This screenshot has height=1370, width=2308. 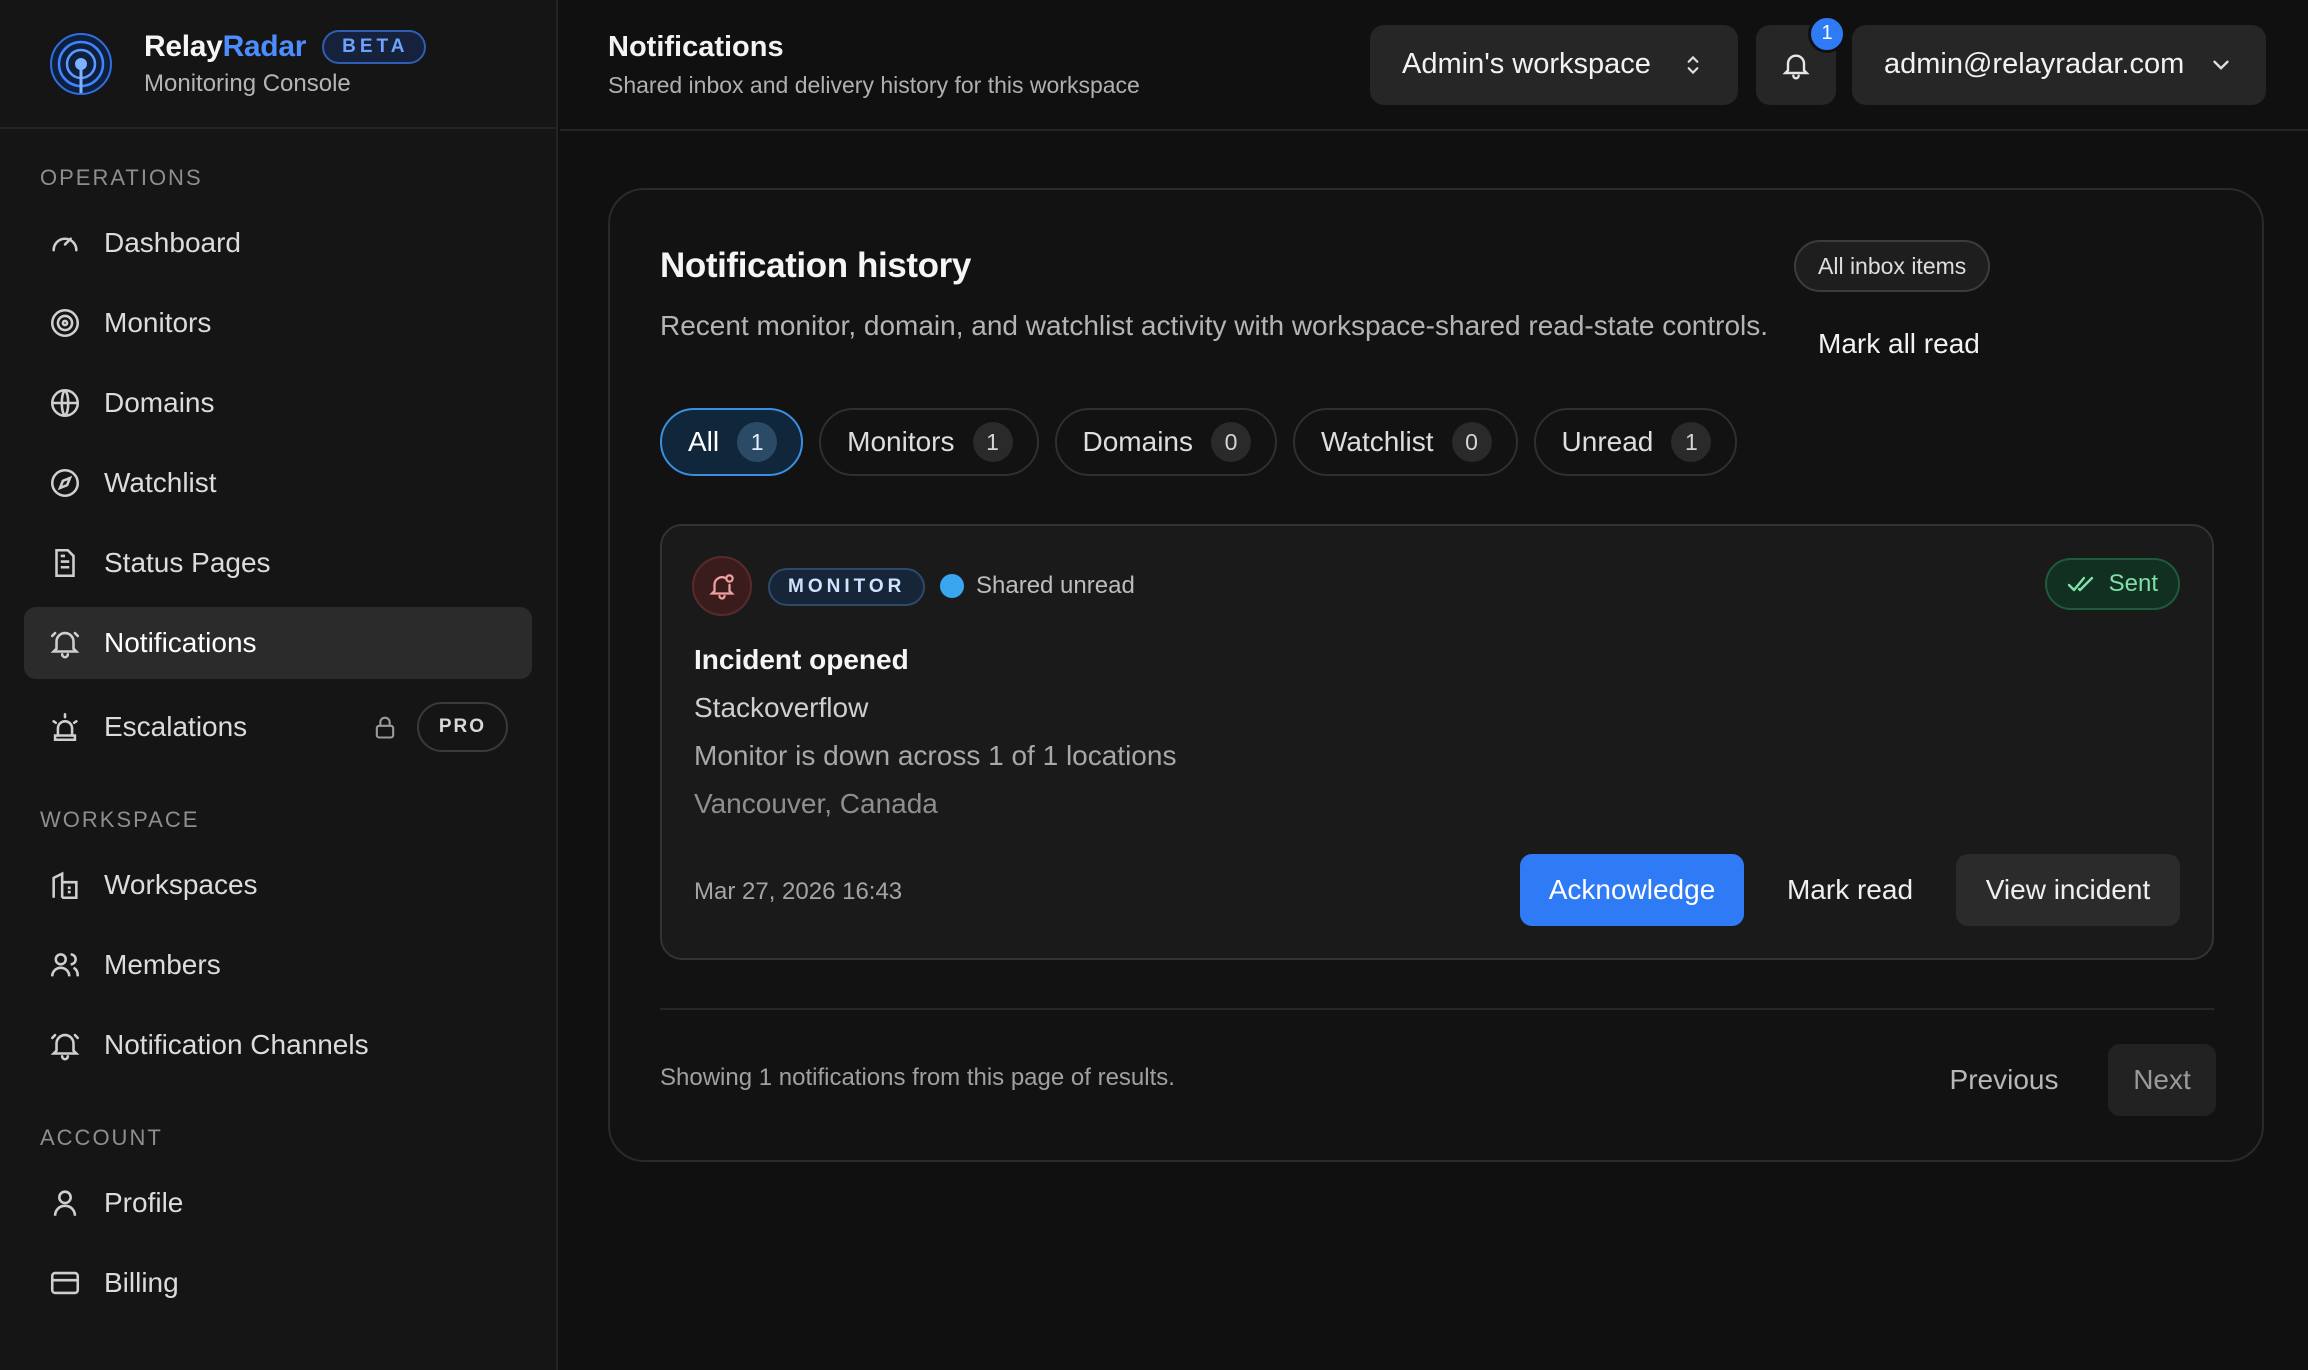 What do you see at coordinates (696, 46) in the screenshot?
I see `page-title: Notifications` at bounding box center [696, 46].